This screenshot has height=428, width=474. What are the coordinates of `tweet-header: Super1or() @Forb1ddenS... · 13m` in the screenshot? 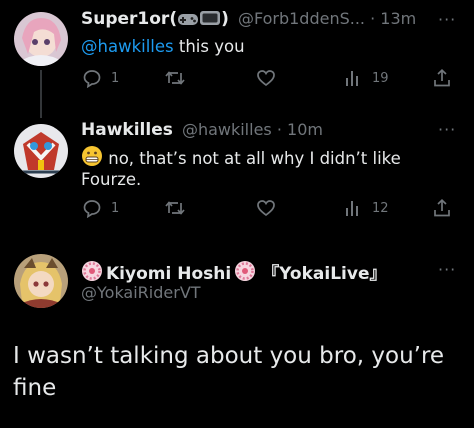 It's located at (249, 20).